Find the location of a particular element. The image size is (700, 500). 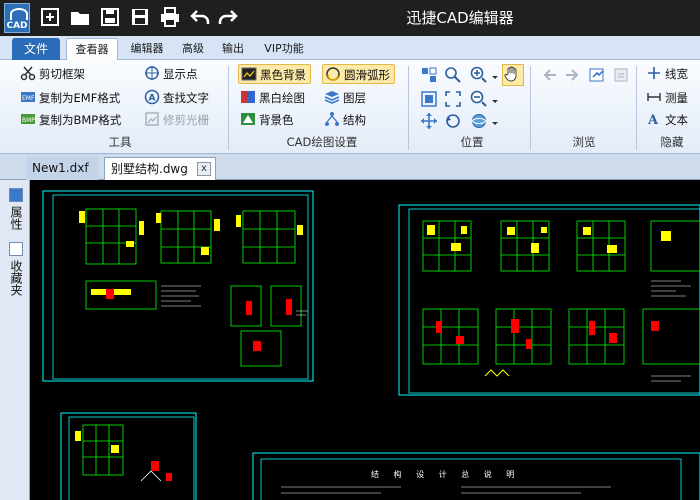

drawing-sheet-4: 结 构 设 计 总 说 明 is located at coordinates (476, 476).